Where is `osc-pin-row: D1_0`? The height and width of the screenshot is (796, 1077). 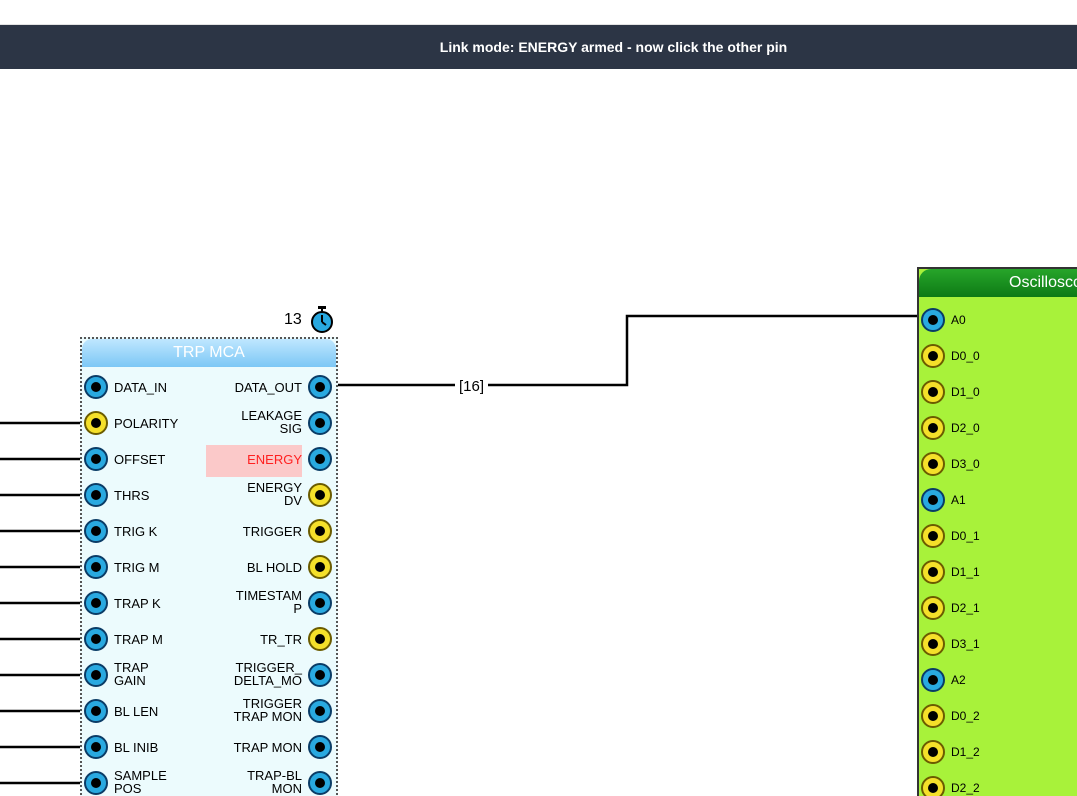
osc-pin-row: D1_0 is located at coordinates (998, 392).